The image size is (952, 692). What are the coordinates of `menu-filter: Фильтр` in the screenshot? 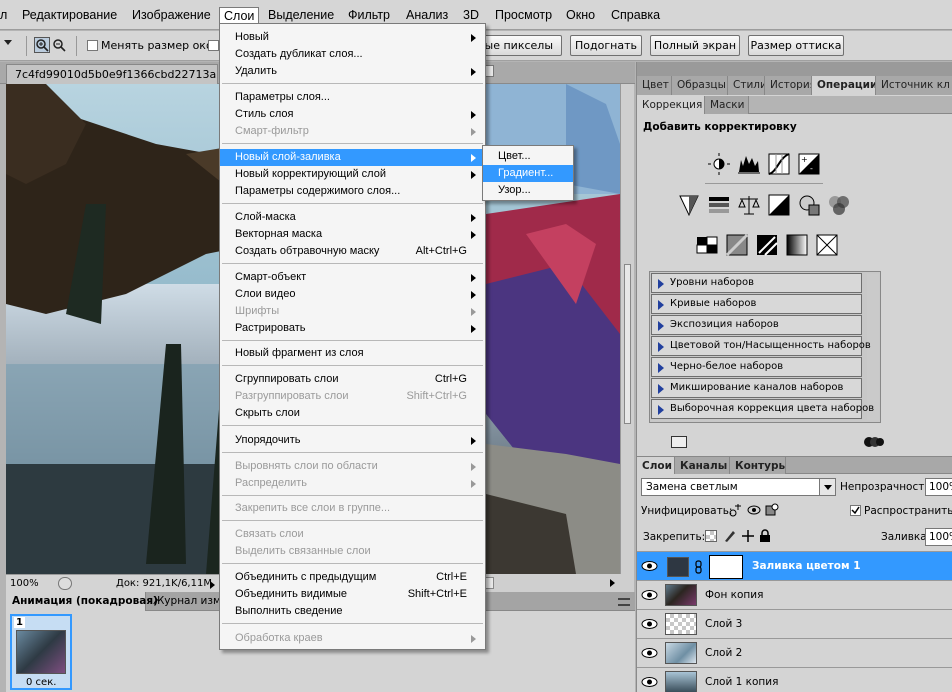 It's located at (369, 15).